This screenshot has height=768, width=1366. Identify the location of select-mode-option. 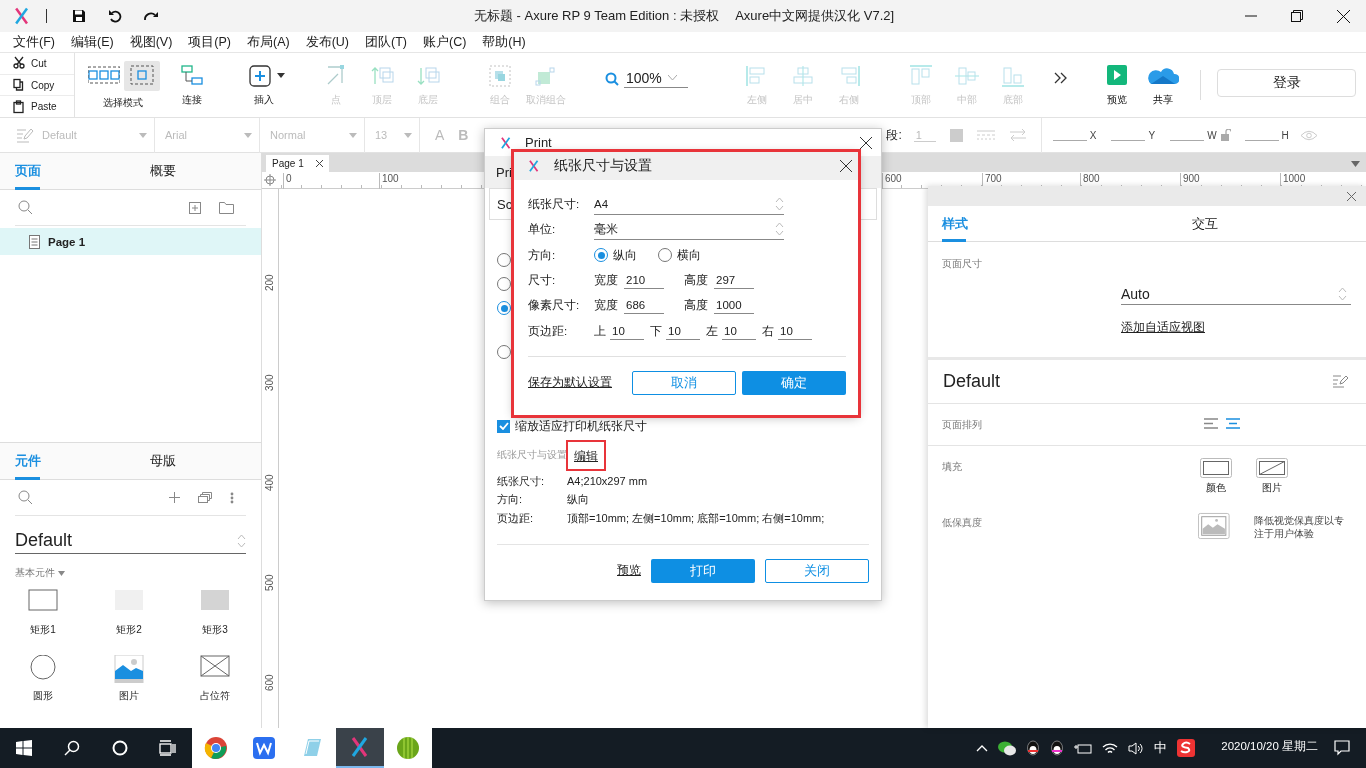
(142, 75).